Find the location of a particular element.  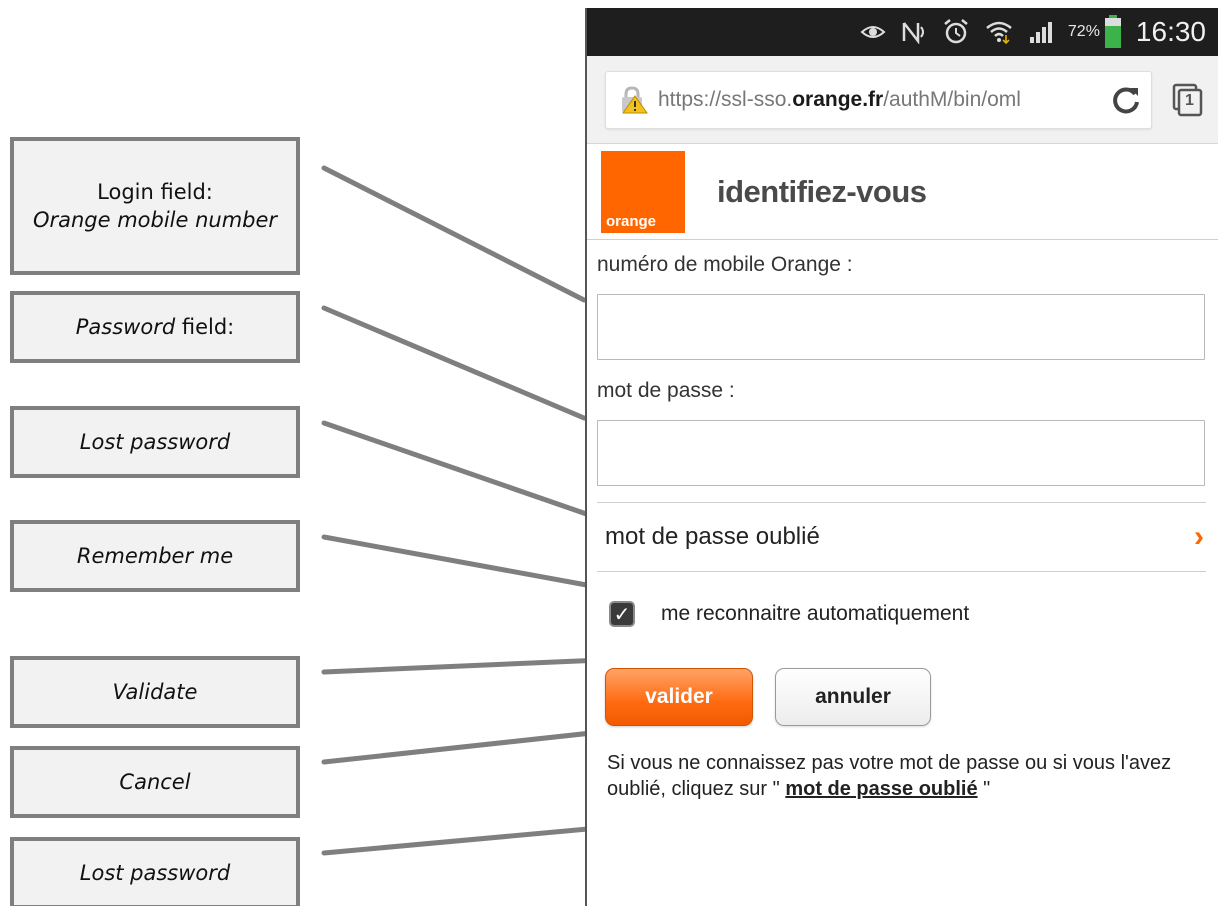

callout-text: field: is located at coordinates (205, 326).